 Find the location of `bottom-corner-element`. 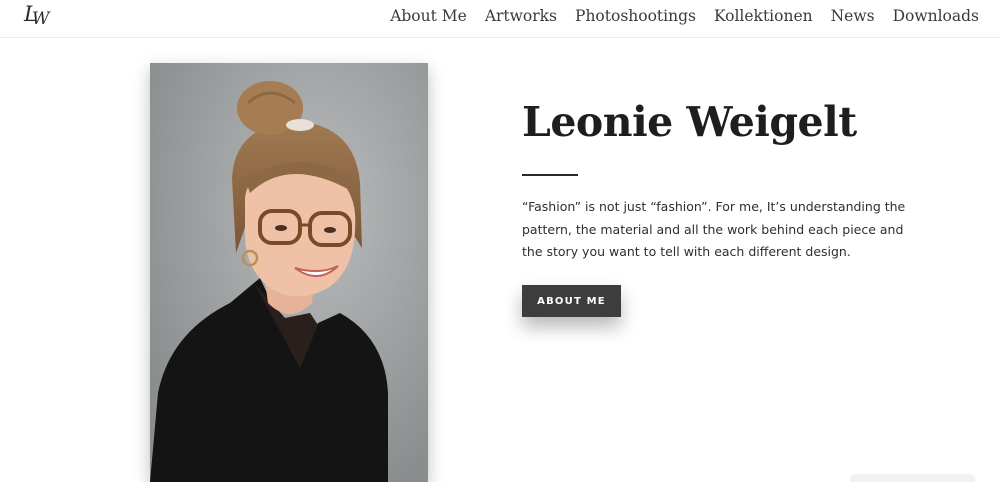

bottom-corner-element is located at coordinates (912, 478).